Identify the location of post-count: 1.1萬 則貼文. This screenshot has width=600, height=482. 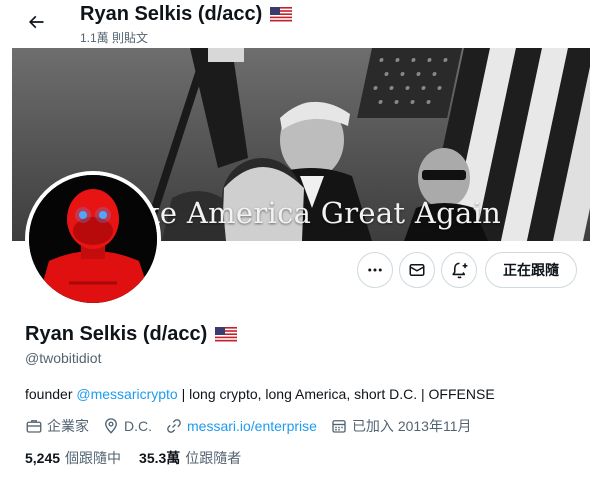
(114, 38).